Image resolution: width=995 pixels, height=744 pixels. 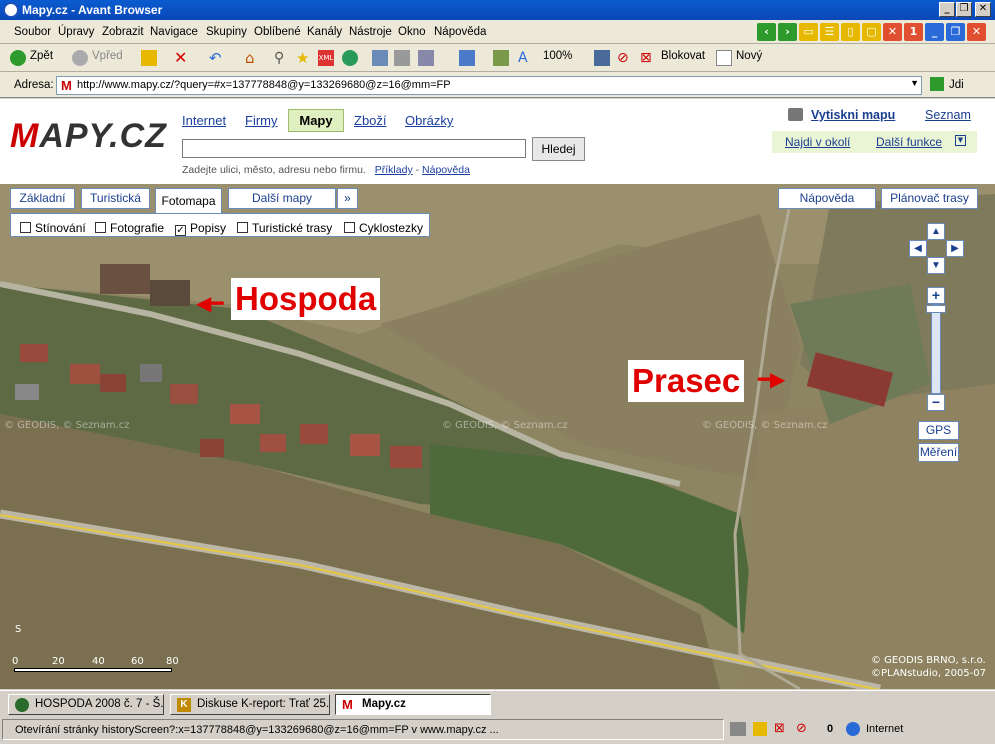 What do you see at coordinates (394, 170) in the screenshot?
I see `examples-link: Příklady` at bounding box center [394, 170].